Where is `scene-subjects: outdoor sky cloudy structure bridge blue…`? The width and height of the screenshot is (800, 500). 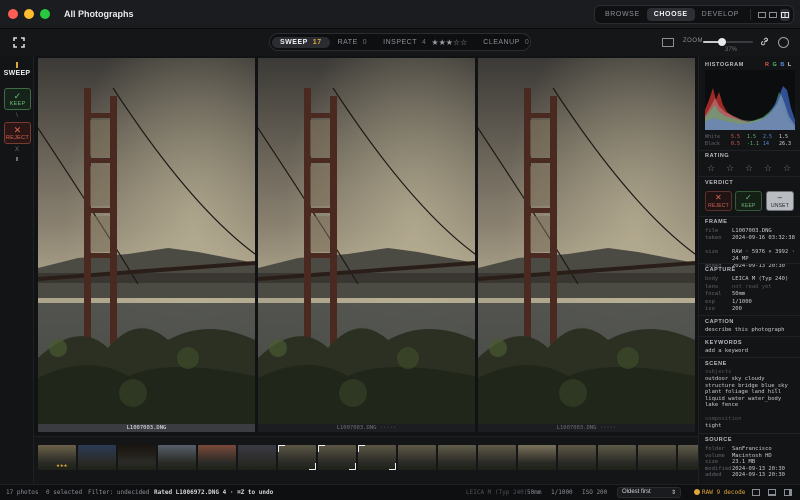
scene-subjects: outdoor sky cloudy structure bridge blue… is located at coordinates (746, 392).